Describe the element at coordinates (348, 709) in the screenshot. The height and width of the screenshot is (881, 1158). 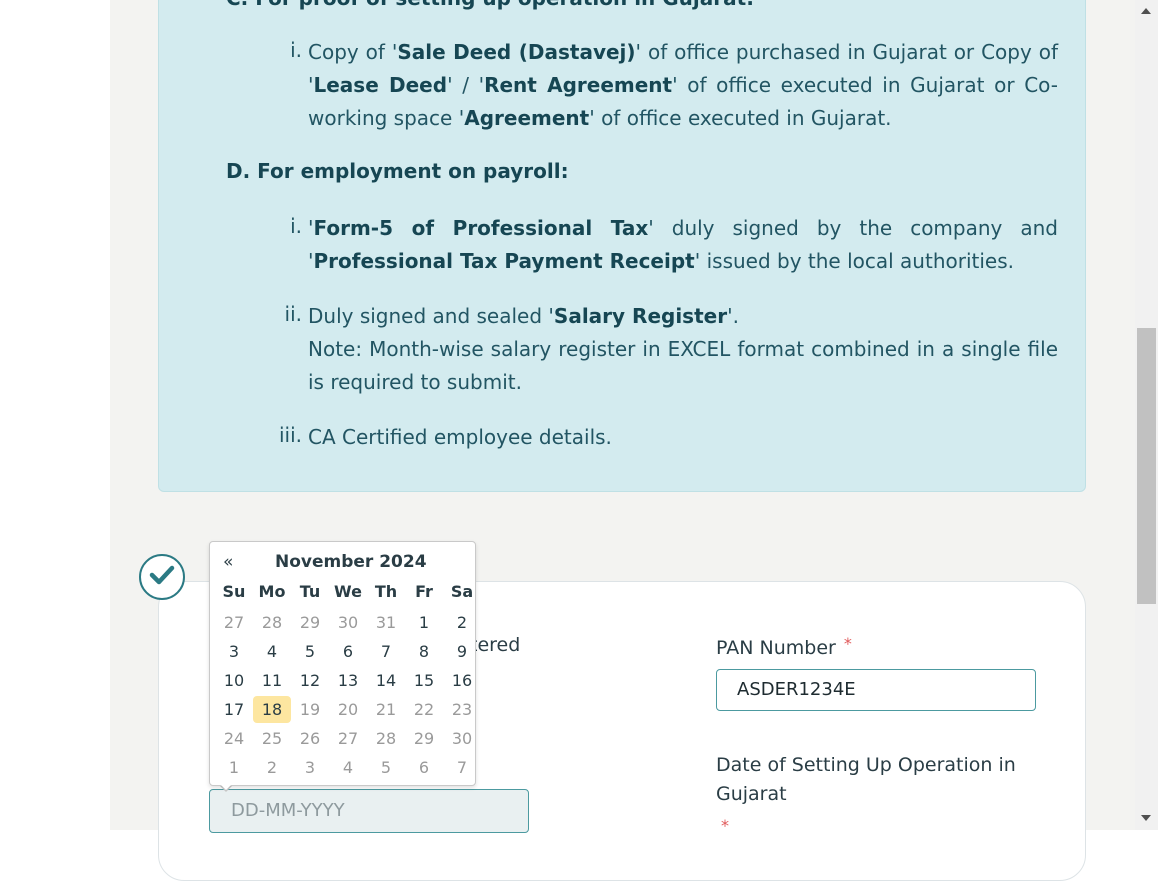
I see `calendar-day: 20` at that location.